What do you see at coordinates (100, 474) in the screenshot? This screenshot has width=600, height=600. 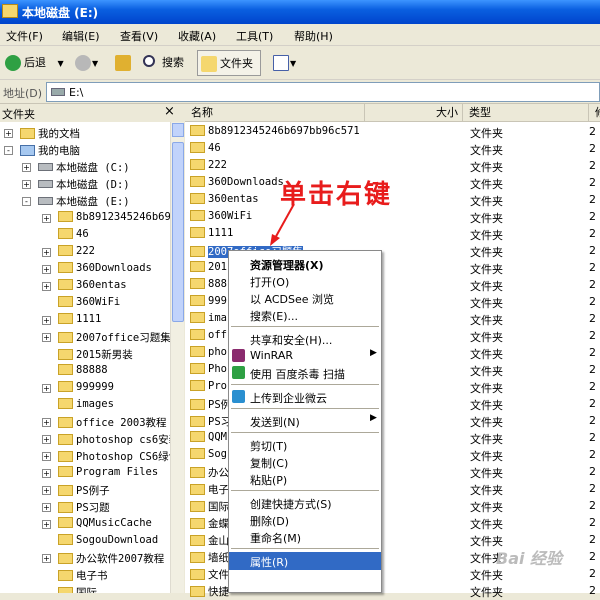 I see `tree-item: + Program Files` at bounding box center [100, 474].